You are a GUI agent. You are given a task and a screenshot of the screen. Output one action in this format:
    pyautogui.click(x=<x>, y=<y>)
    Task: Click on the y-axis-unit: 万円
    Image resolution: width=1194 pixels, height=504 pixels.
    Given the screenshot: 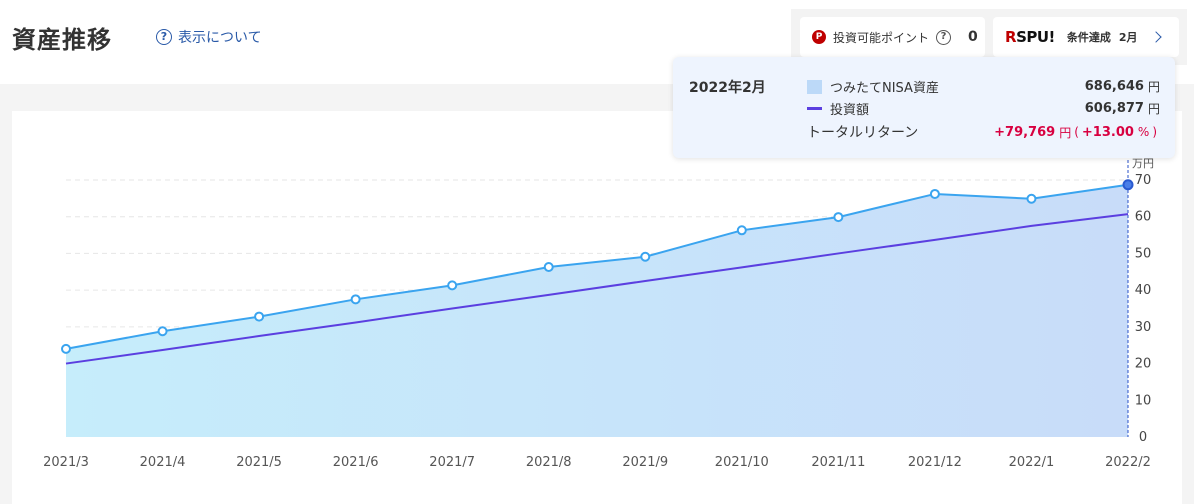 What is the action you would take?
    pyautogui.click(x=1143, y=163)
    